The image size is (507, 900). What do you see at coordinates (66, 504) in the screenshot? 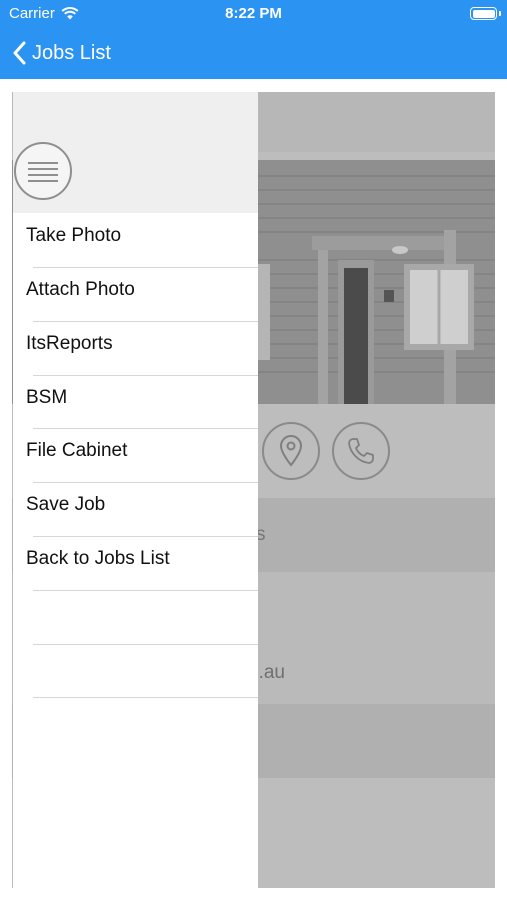
I see `menu-item-label: Save Job` at bounding box center [66, 504].